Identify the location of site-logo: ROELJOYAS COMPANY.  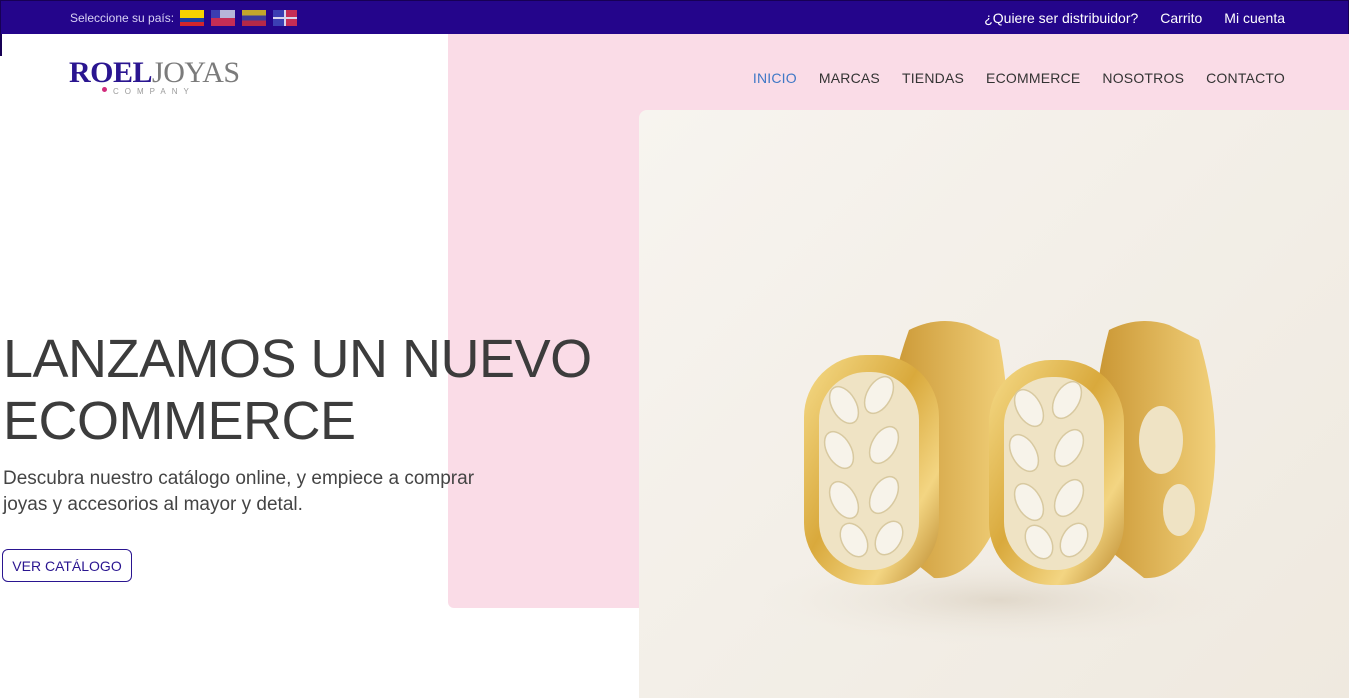
(154, 79).